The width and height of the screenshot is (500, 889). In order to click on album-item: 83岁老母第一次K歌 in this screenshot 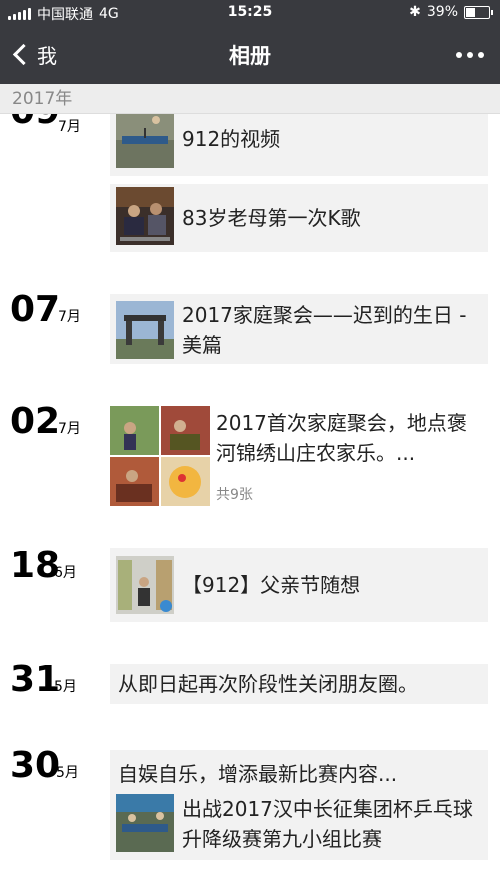, I will do `click(299, 218)`.